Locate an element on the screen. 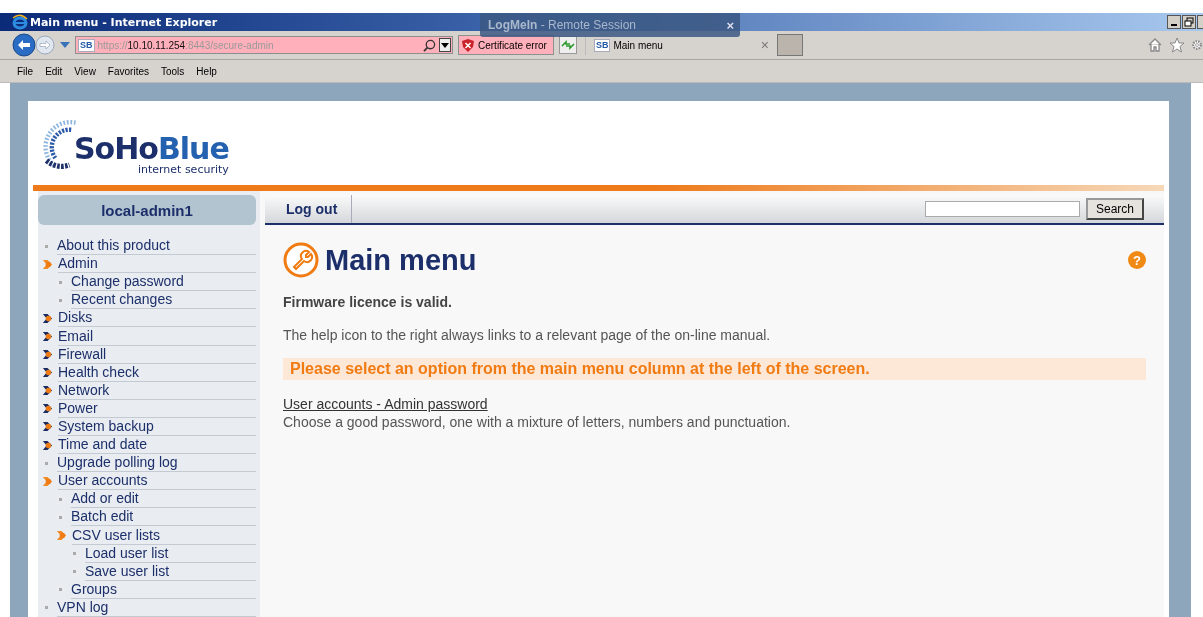 This screenshot has width=1203, height=617. wrench-icon is located at coordinates (301, 260).